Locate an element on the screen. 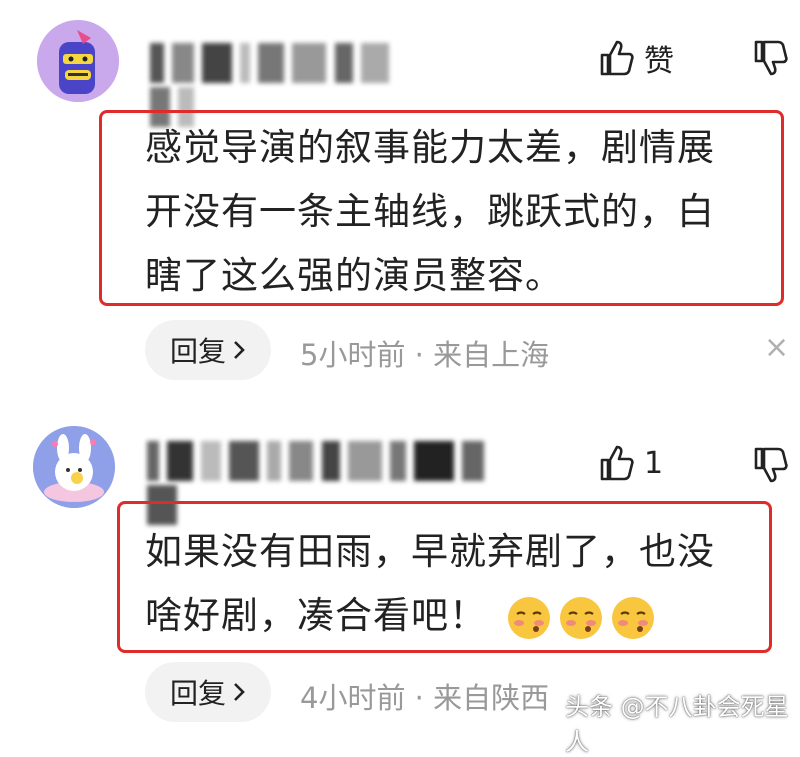  like-button: 1 is located at coordinates (629, 463).